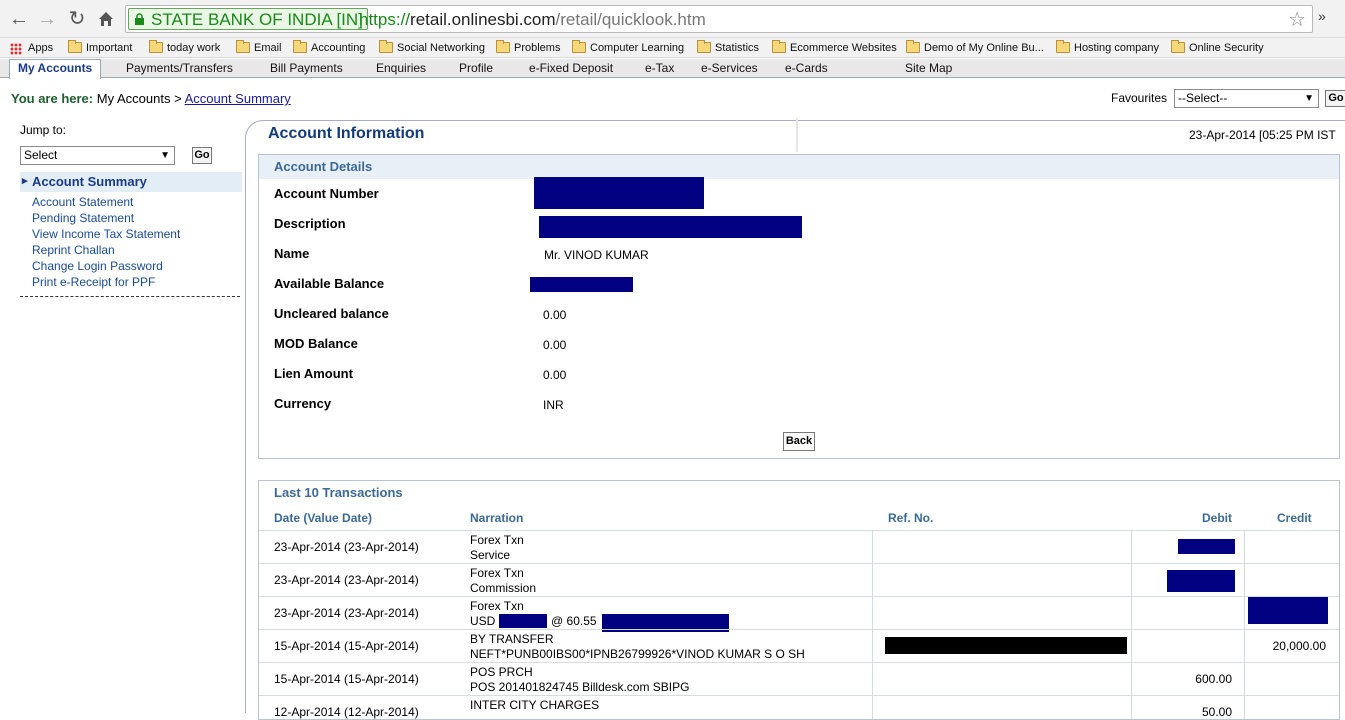 Image resolution: width=1345 pixels, height=720 pixels. Describe the element at coordinates (659, 68) in the screenshot. I see `menu-e-tax: e-Tax` at that location.